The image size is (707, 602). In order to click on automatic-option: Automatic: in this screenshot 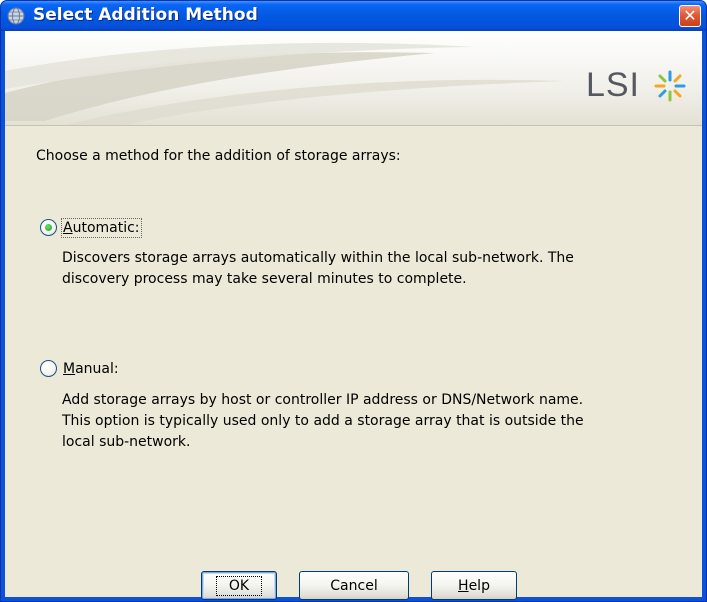, I will do `click(91, 227)`.